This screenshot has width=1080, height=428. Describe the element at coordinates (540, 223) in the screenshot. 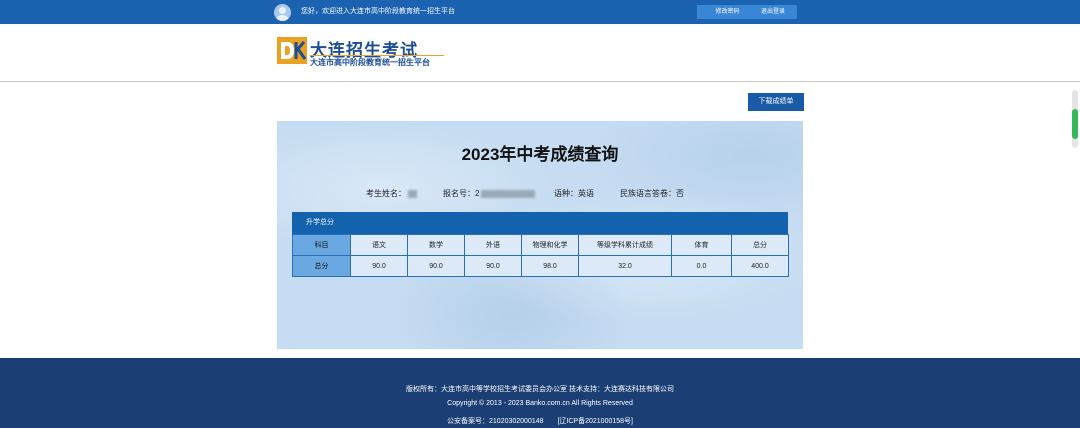

I see `score-section-title: 升学总分` at that location.